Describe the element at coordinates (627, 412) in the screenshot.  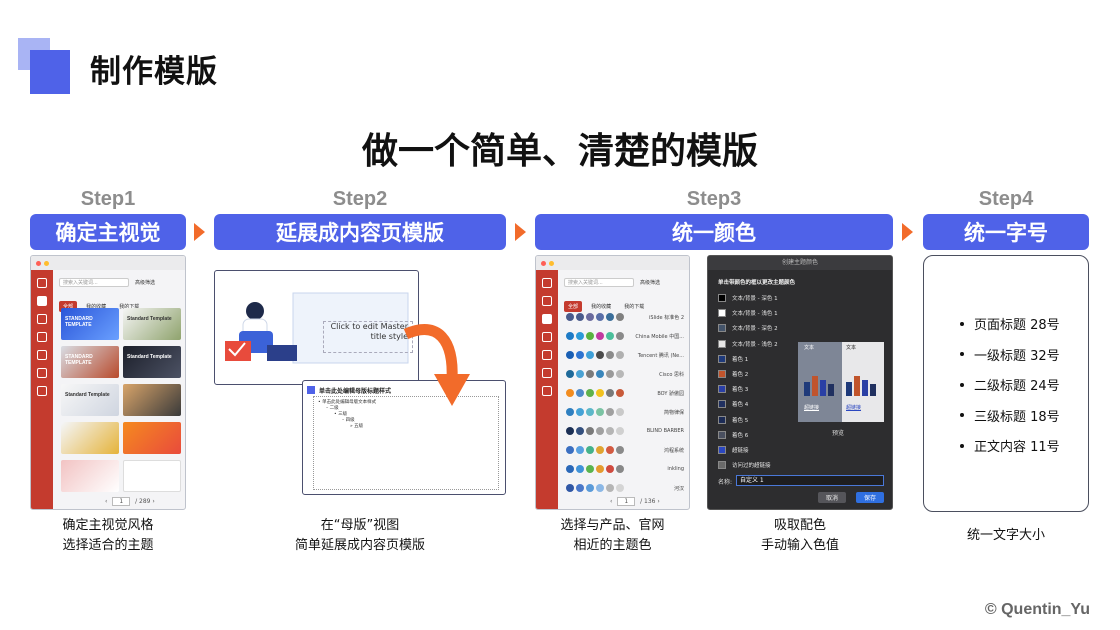
I see `theme-row: 简物律保` at that location.